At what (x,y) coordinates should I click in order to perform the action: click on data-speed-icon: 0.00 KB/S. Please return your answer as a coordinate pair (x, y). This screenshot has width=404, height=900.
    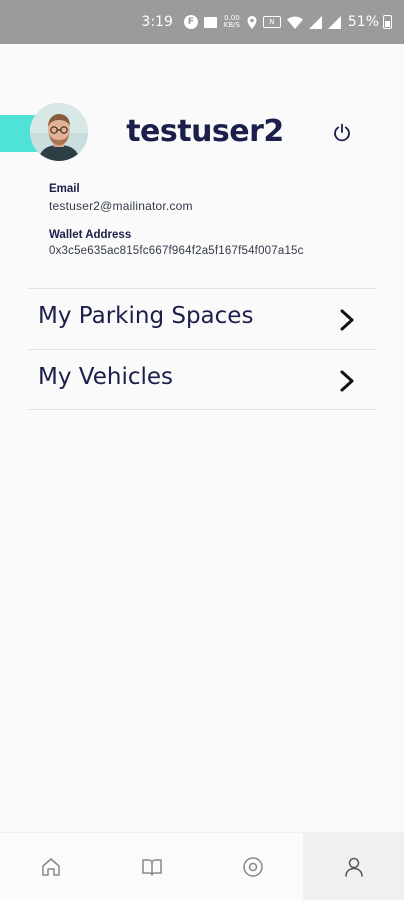
    Looking at the image, I should click on (231, 21).